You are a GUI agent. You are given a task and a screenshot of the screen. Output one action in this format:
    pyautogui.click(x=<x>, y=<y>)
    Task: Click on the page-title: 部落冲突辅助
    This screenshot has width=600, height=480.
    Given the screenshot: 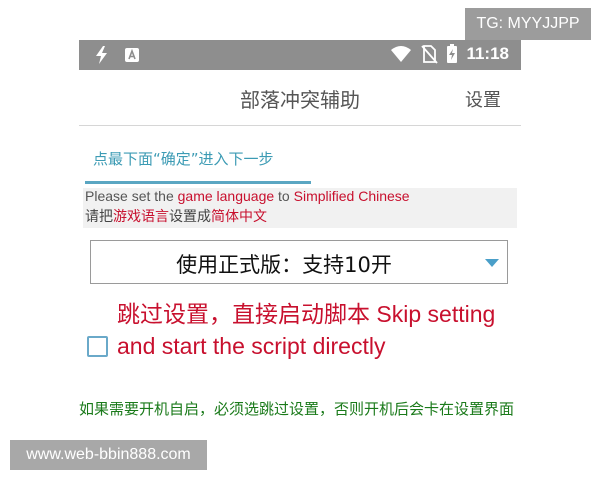 What is the action you would take?
    pyautogui.click(x=300, y=100)
    